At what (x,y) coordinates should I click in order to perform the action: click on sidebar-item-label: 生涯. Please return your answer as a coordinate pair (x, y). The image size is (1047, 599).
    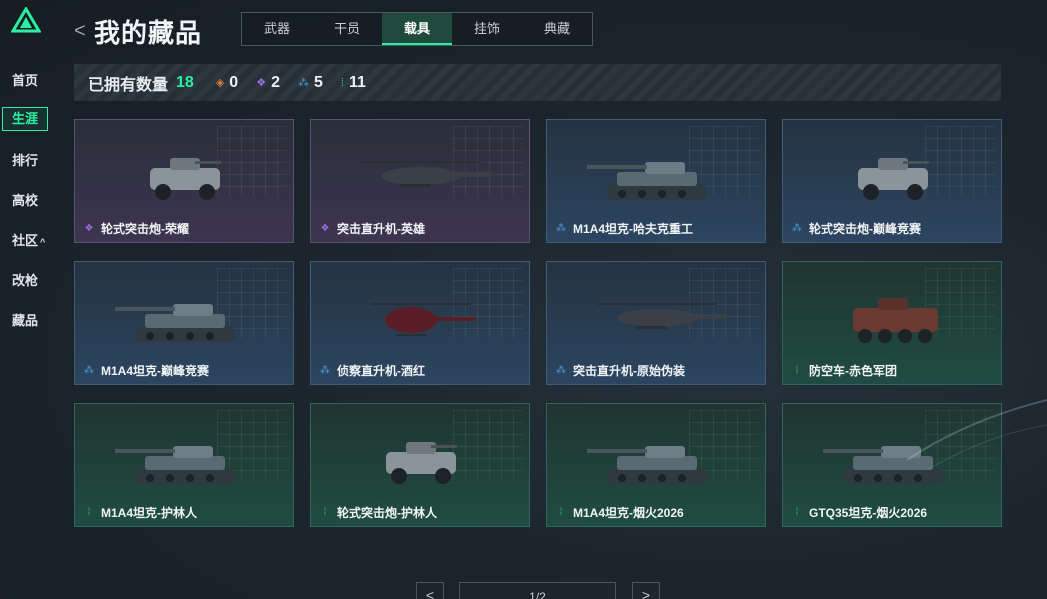
    Looking at the image, I should click on (24, 118).